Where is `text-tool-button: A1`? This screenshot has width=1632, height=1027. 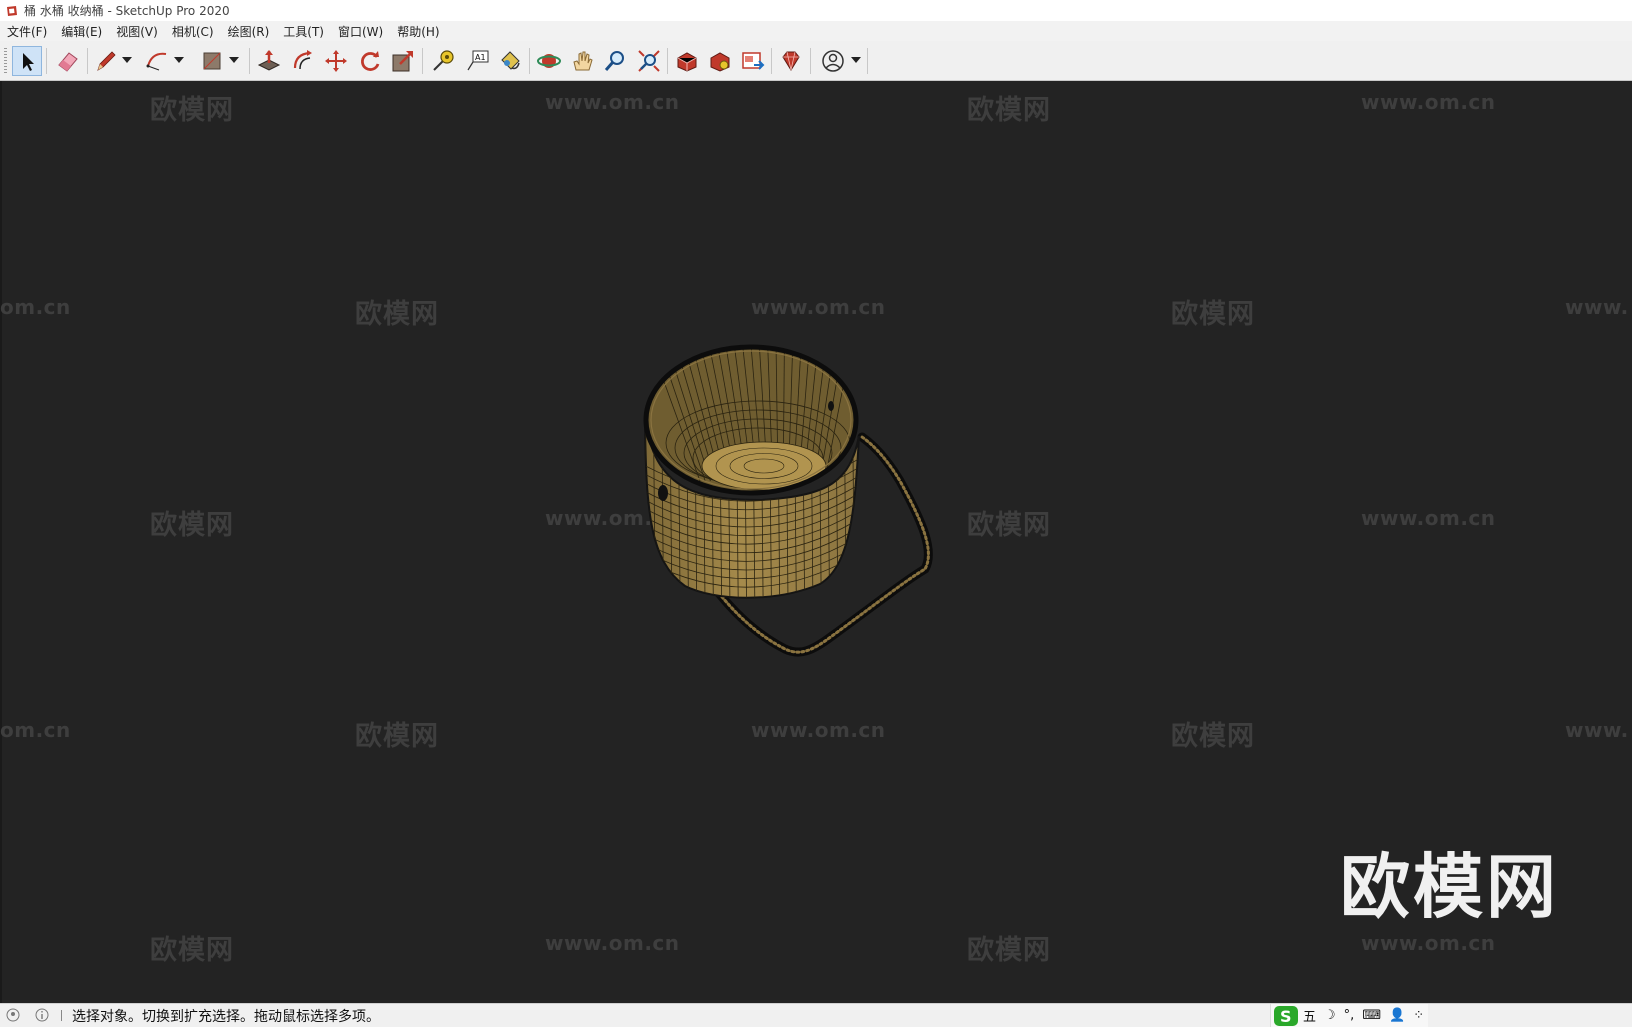
text-tool-button: A1 is located at coordinates (477, 61).